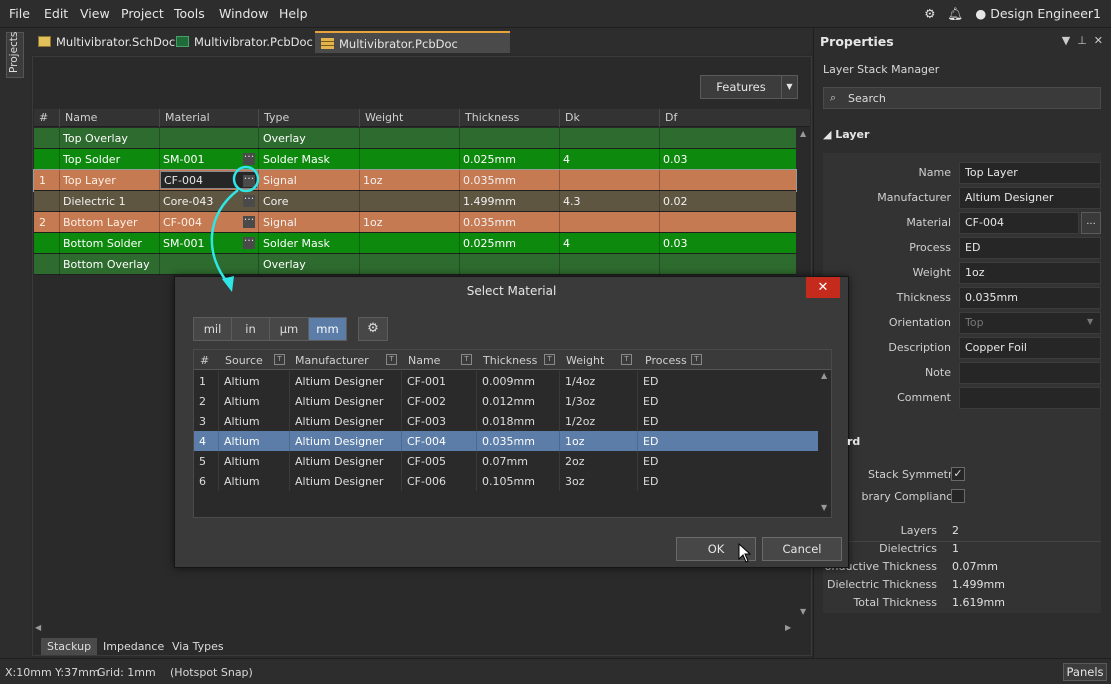  I want to click on material-row: 6 Altium Altium Designer CF-006 0.105mm 3oz ED, so click(506, 481).